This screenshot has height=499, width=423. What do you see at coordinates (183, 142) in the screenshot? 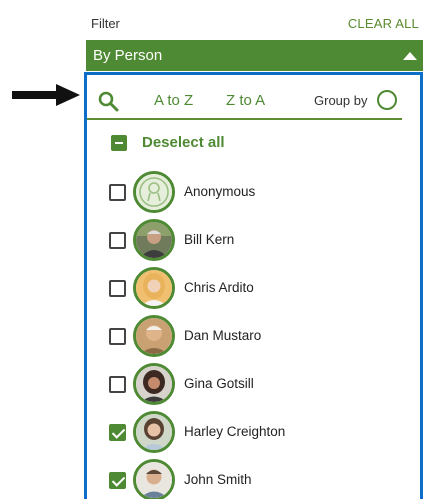
I see `deselect-all-label: Deselect all` at bounding box center [183, 142].